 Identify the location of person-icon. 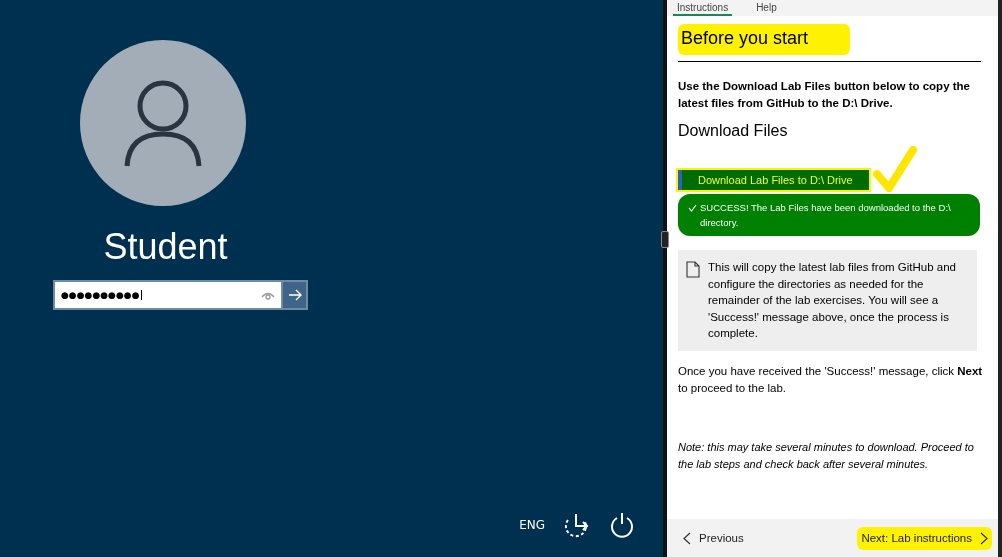
(163, 123).